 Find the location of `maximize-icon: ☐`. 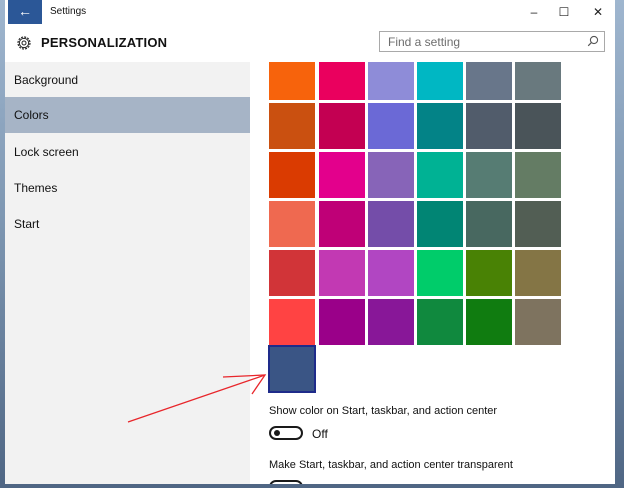

maximize-icon: ☐ is located at coordinates (564, 12).